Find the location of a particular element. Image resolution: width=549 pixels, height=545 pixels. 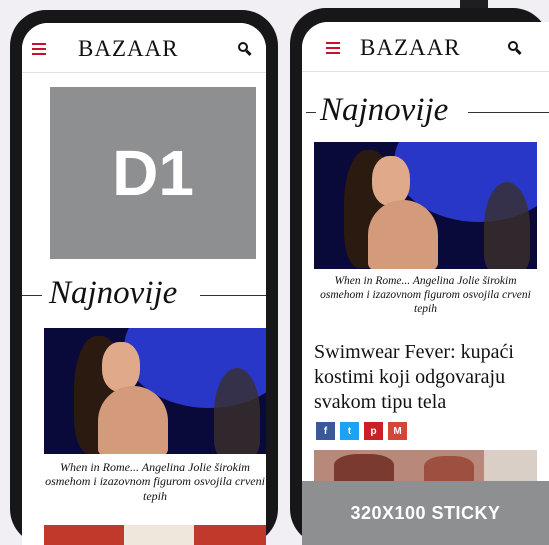

gmail-icon: M is located at coordinates (397, 431).